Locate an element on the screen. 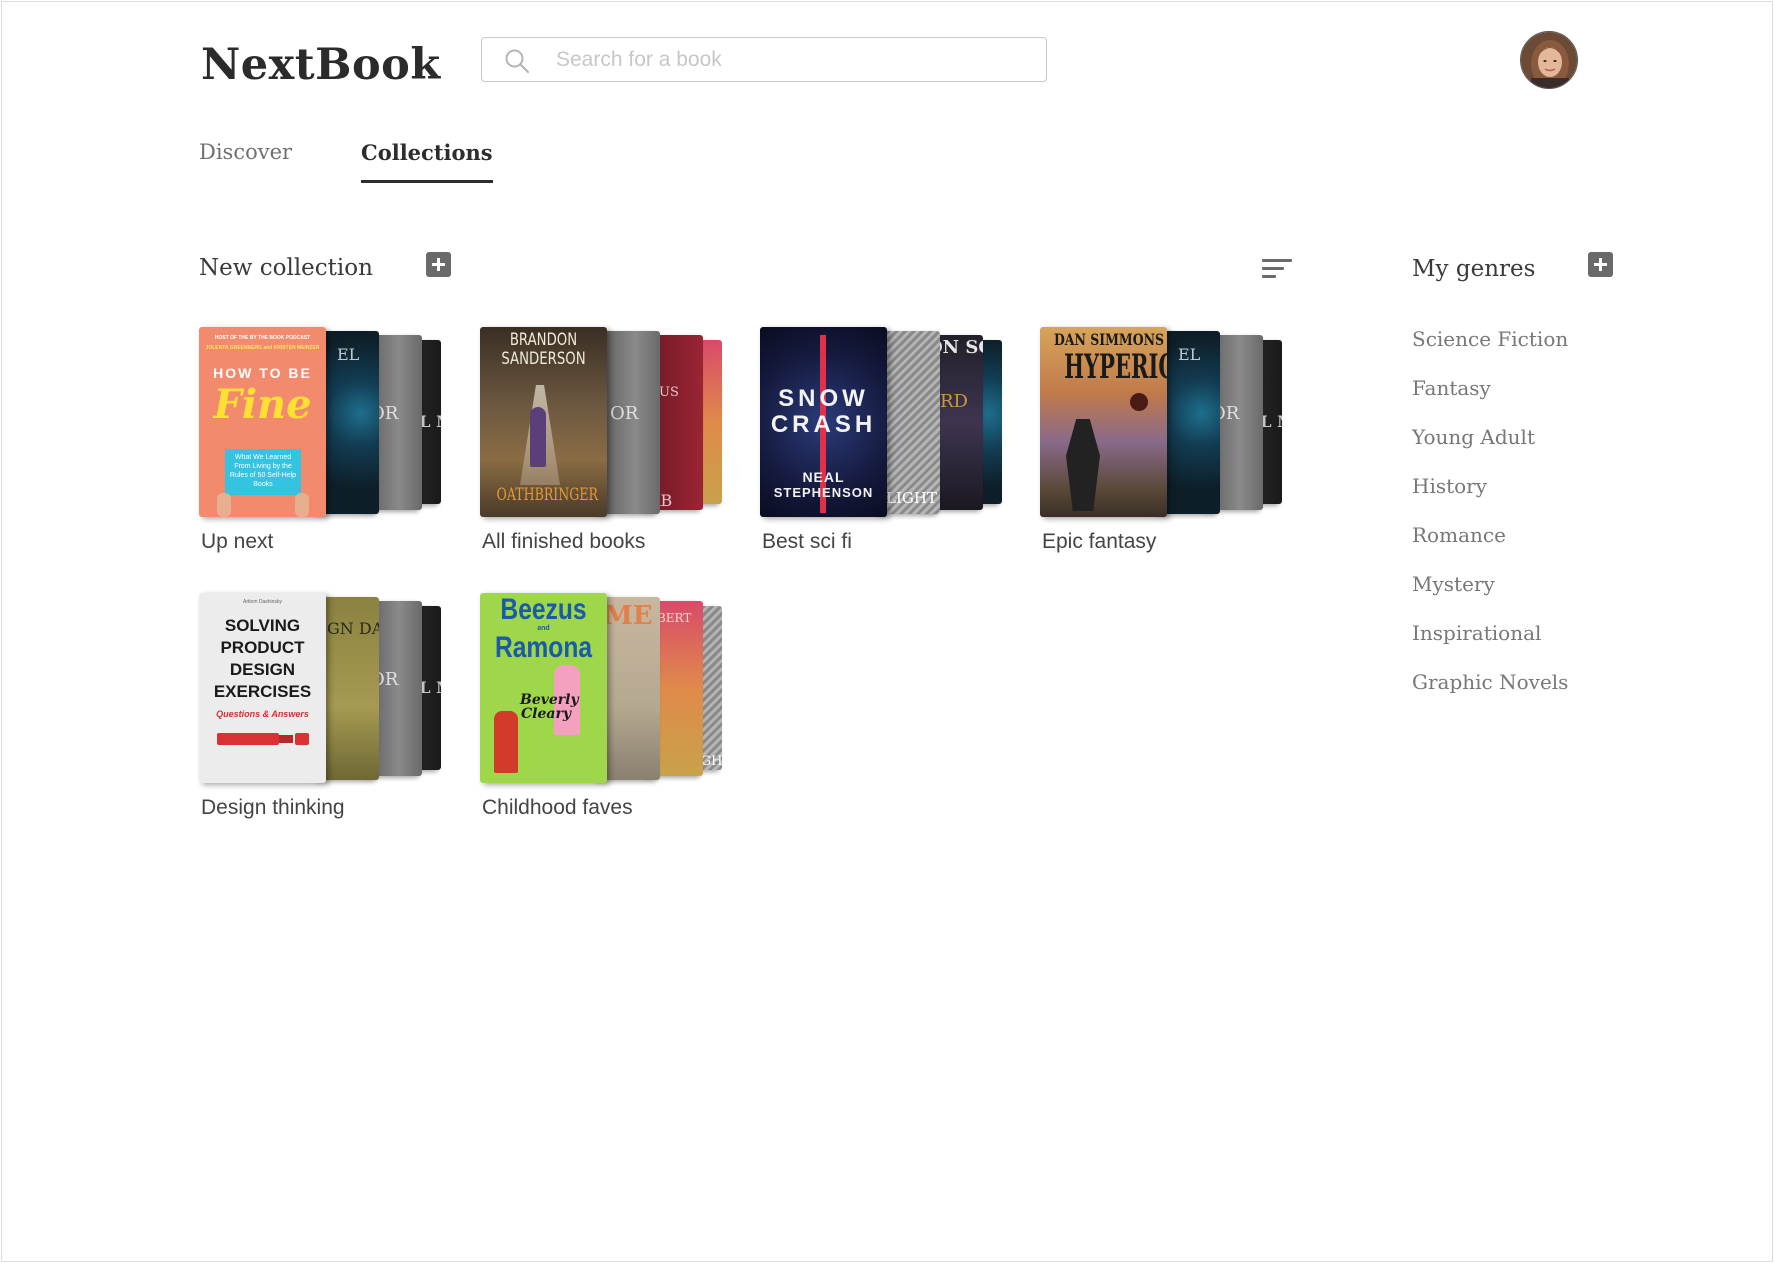 The width and height of the screenshot is (1774, 1263). collection-title: Up next is located at coordinates (237, 541).